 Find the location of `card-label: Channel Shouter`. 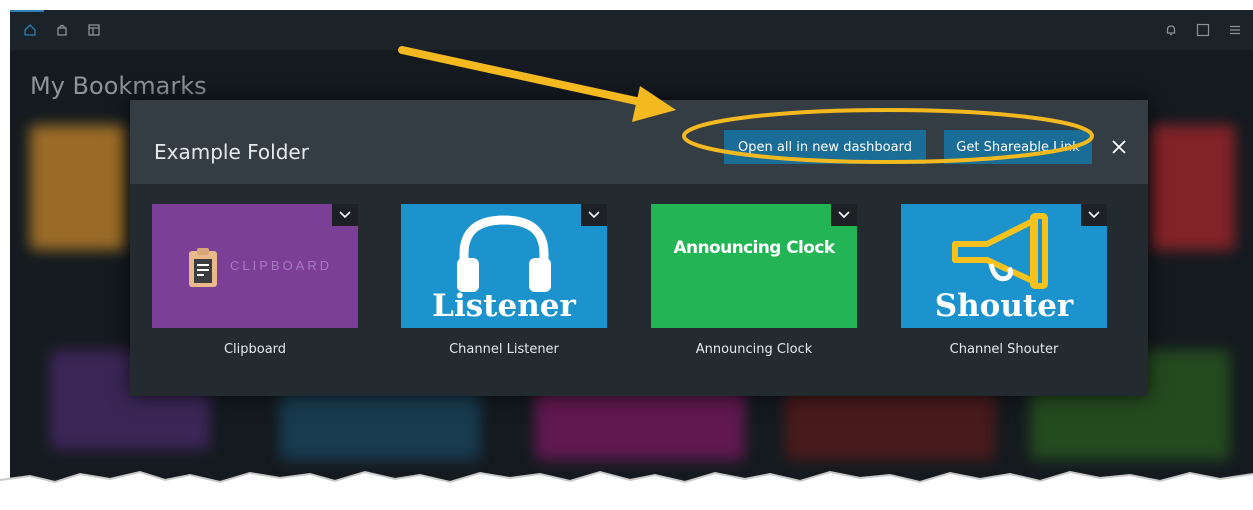

card-label: Channel Shouter is located at coordinates (1004, 349).